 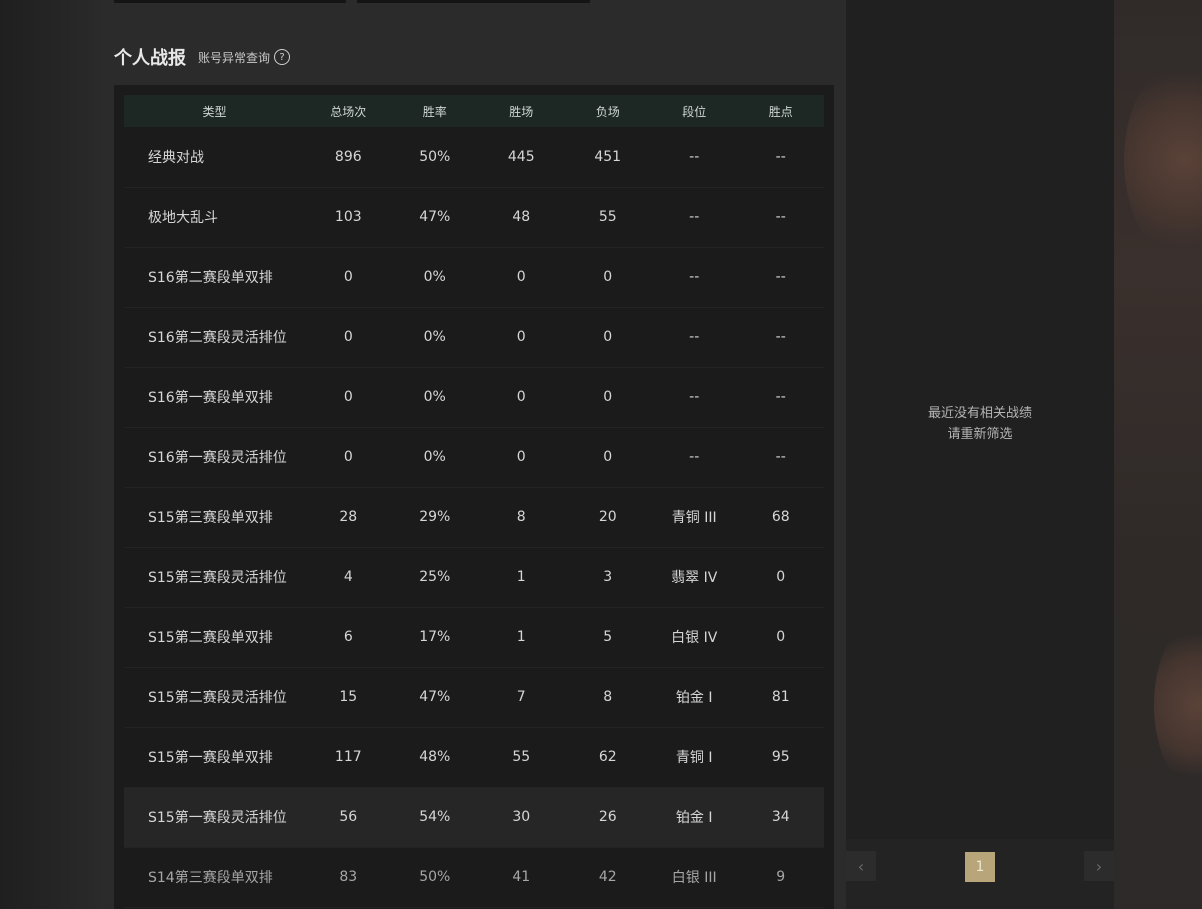 What do you see at coordinates (230, 1) in the screenshot?
I see `top-tab-bar-left` at bounding box center [230, 1].